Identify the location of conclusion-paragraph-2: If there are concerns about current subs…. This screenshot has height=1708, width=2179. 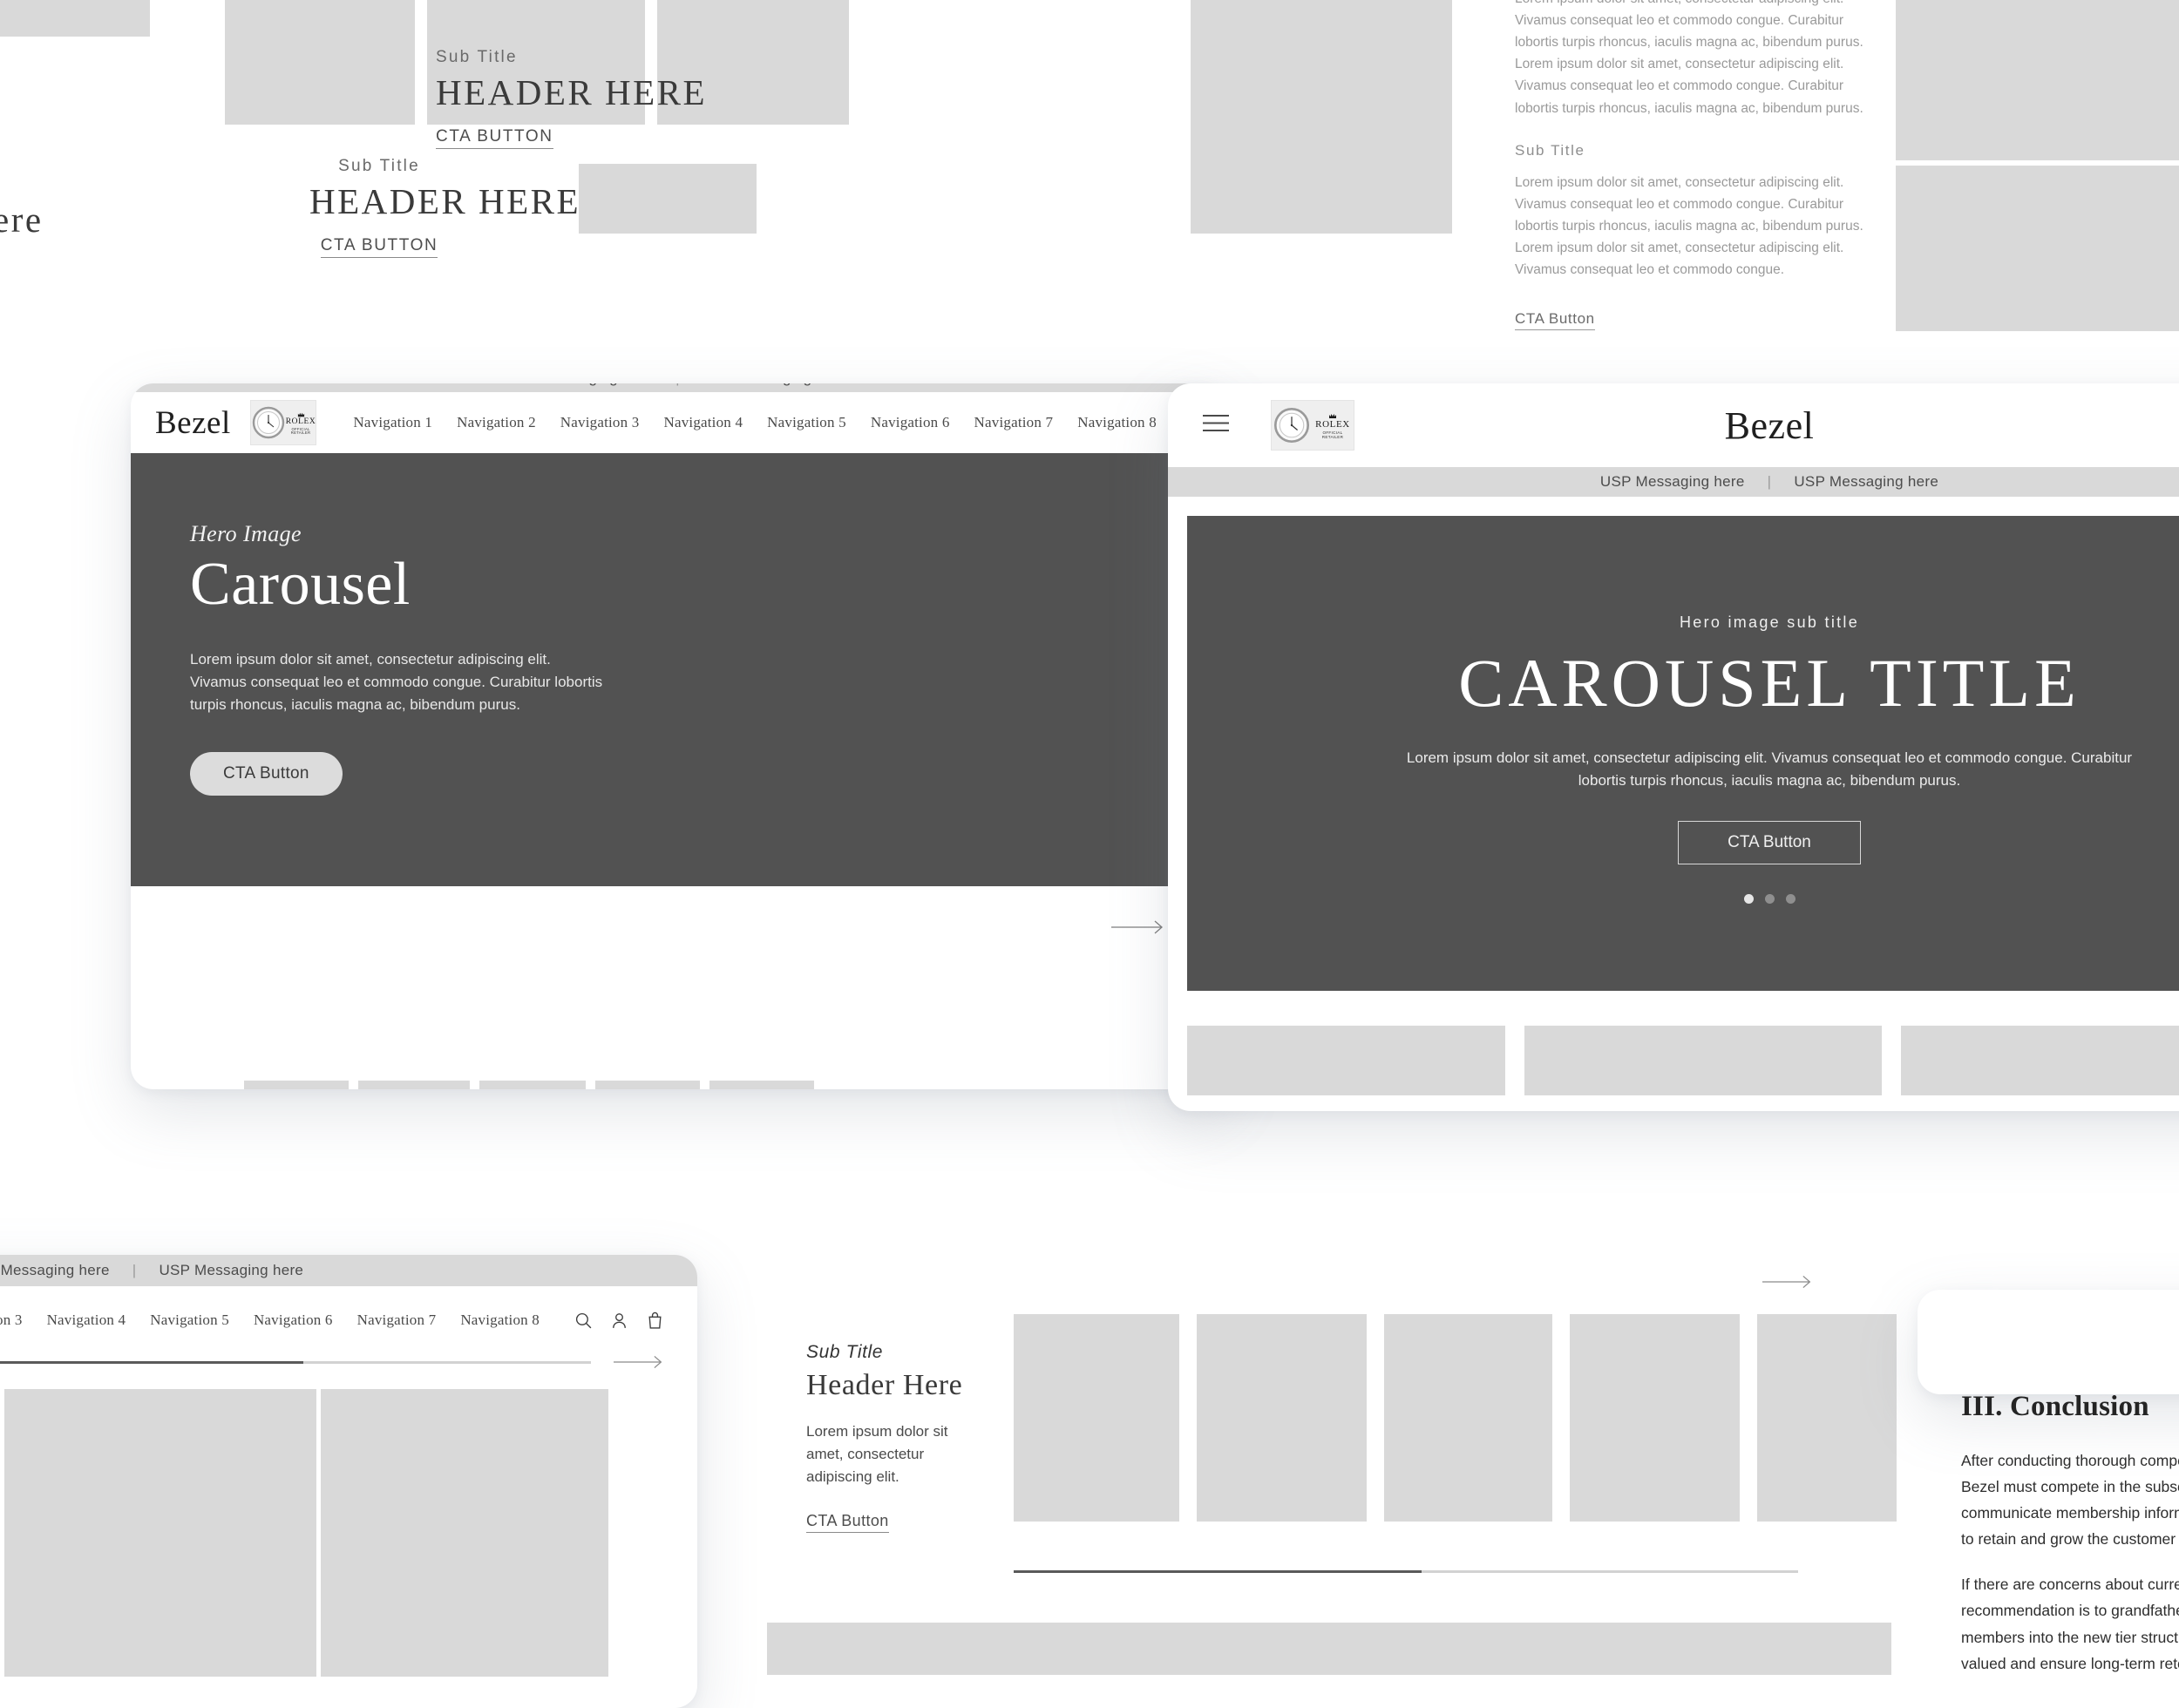
(2070, 1624).